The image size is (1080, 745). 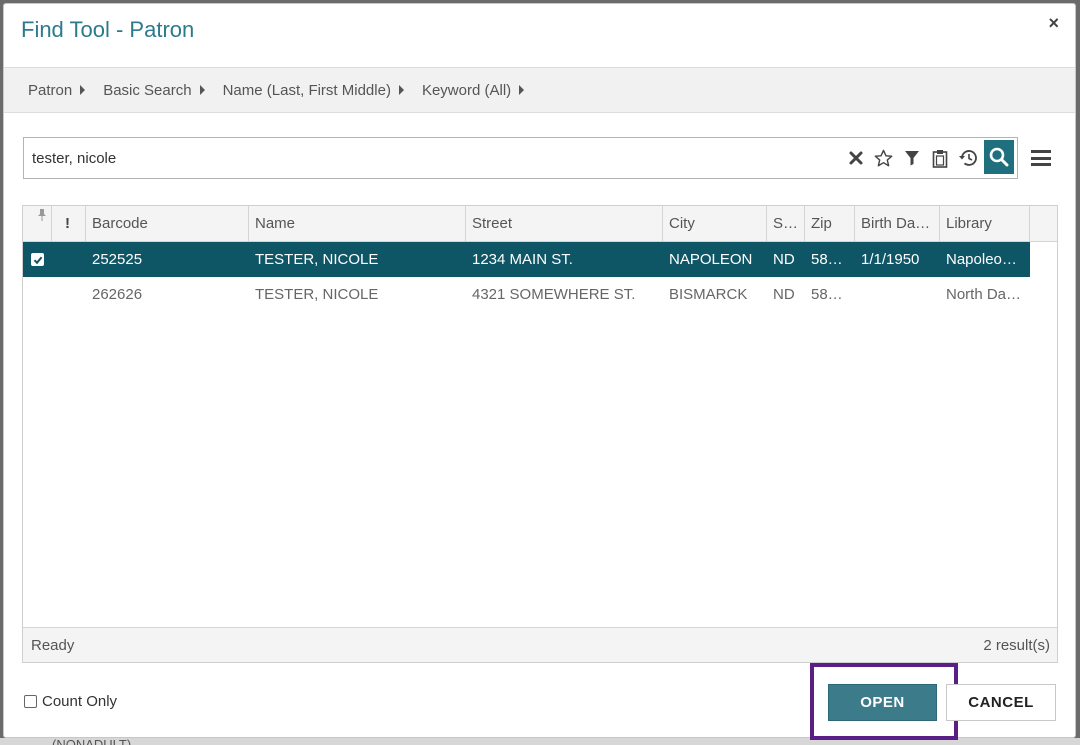 I want to click on checkbox-box, so click(x=30, y=701).